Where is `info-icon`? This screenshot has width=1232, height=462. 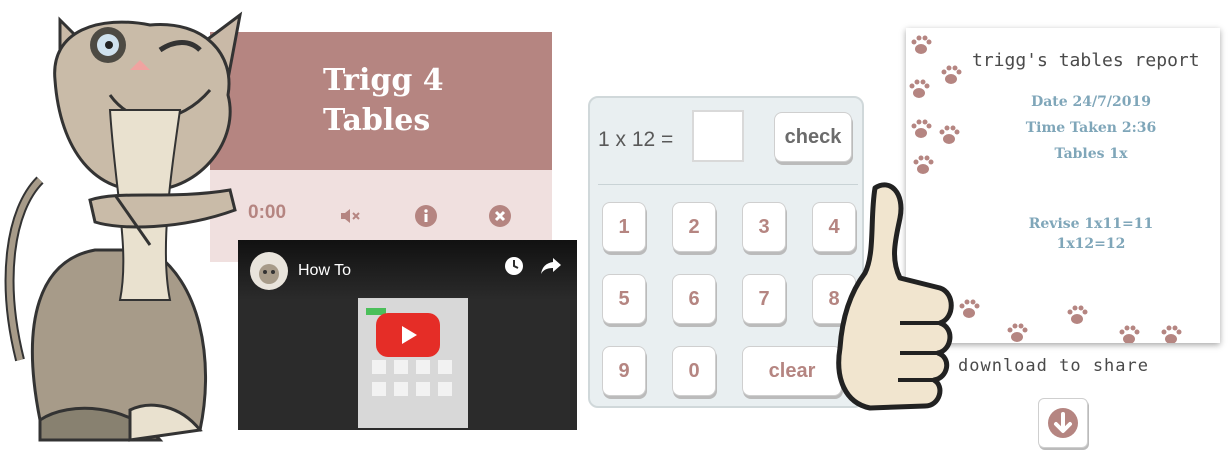 info-icon is located at coordinates (426, 216).